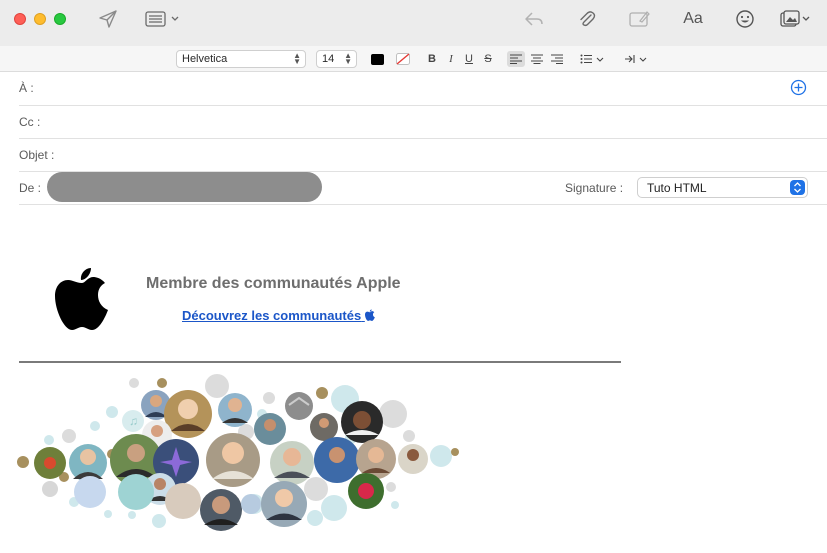 Image resolution: width=827 pixels, height=553 pixels. What do you see at coordinates (423, 155) in the screenshot?
I see `subject-field: Objet :` at bounding box center [423, 155].